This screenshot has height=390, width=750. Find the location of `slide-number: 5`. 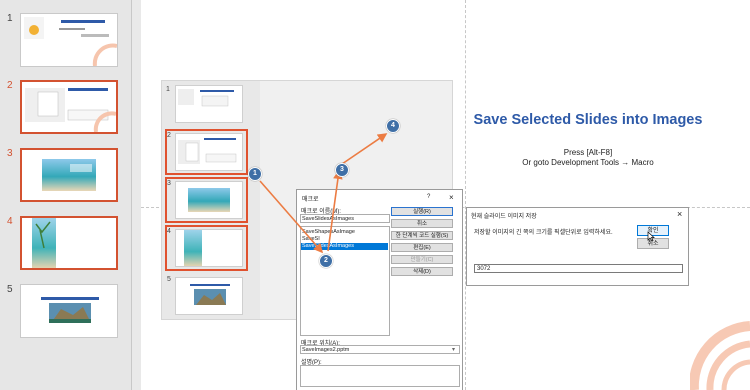

slide-number: 5 is located at coordinates (10, 289).